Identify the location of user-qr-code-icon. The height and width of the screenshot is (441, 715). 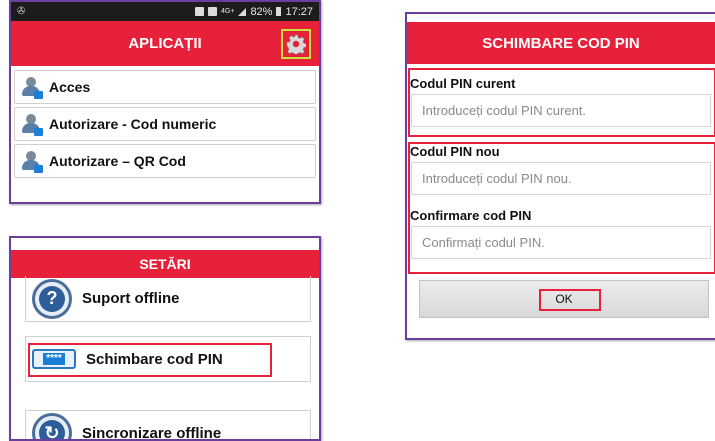
(31, 161).